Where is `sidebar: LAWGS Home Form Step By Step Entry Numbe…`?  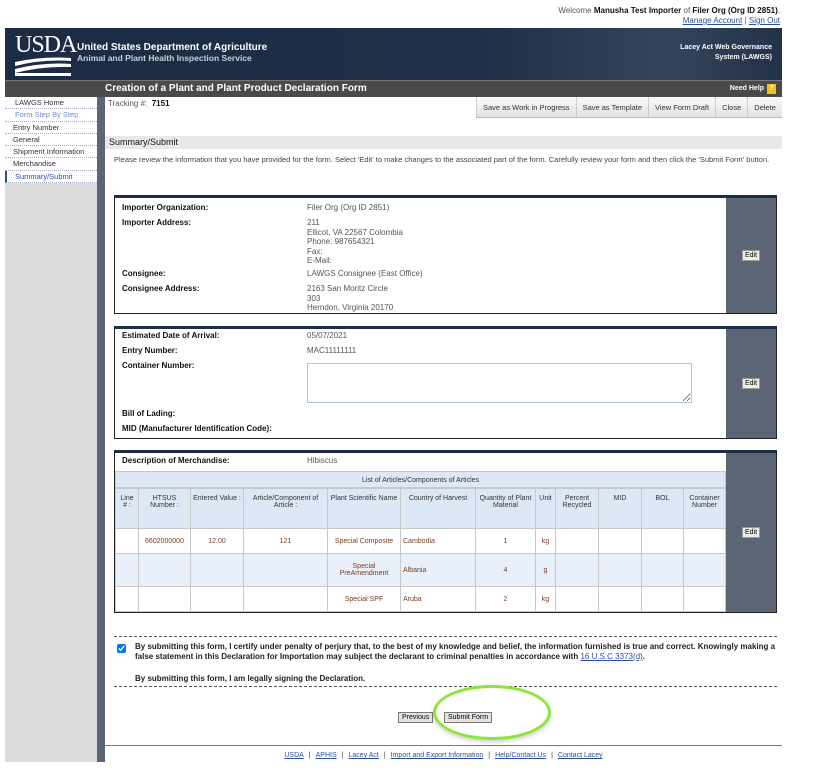
sidebar: LAWGS Home Form Step By Step Entry Numbe… is located at coordinates (51, 429).